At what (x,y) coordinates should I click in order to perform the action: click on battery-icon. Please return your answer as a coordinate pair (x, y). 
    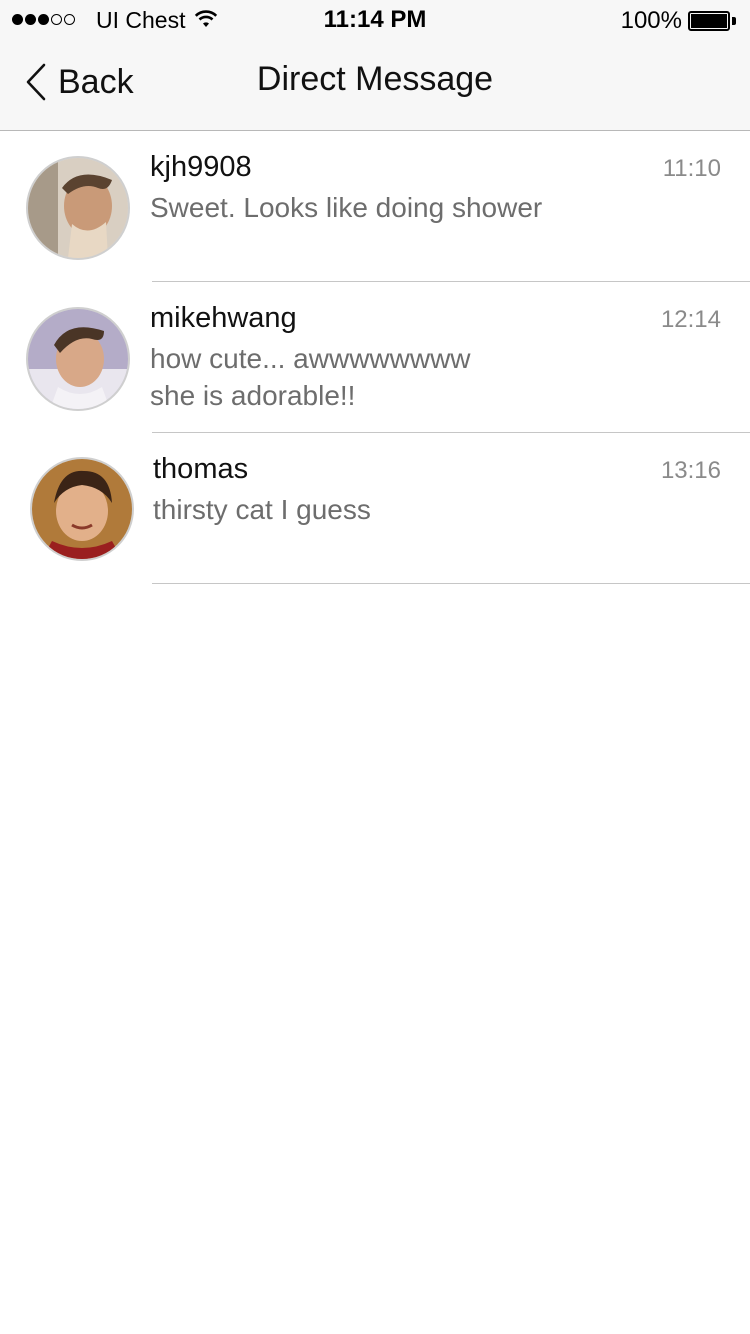
    Looking at the image, I should click on (712, 21).